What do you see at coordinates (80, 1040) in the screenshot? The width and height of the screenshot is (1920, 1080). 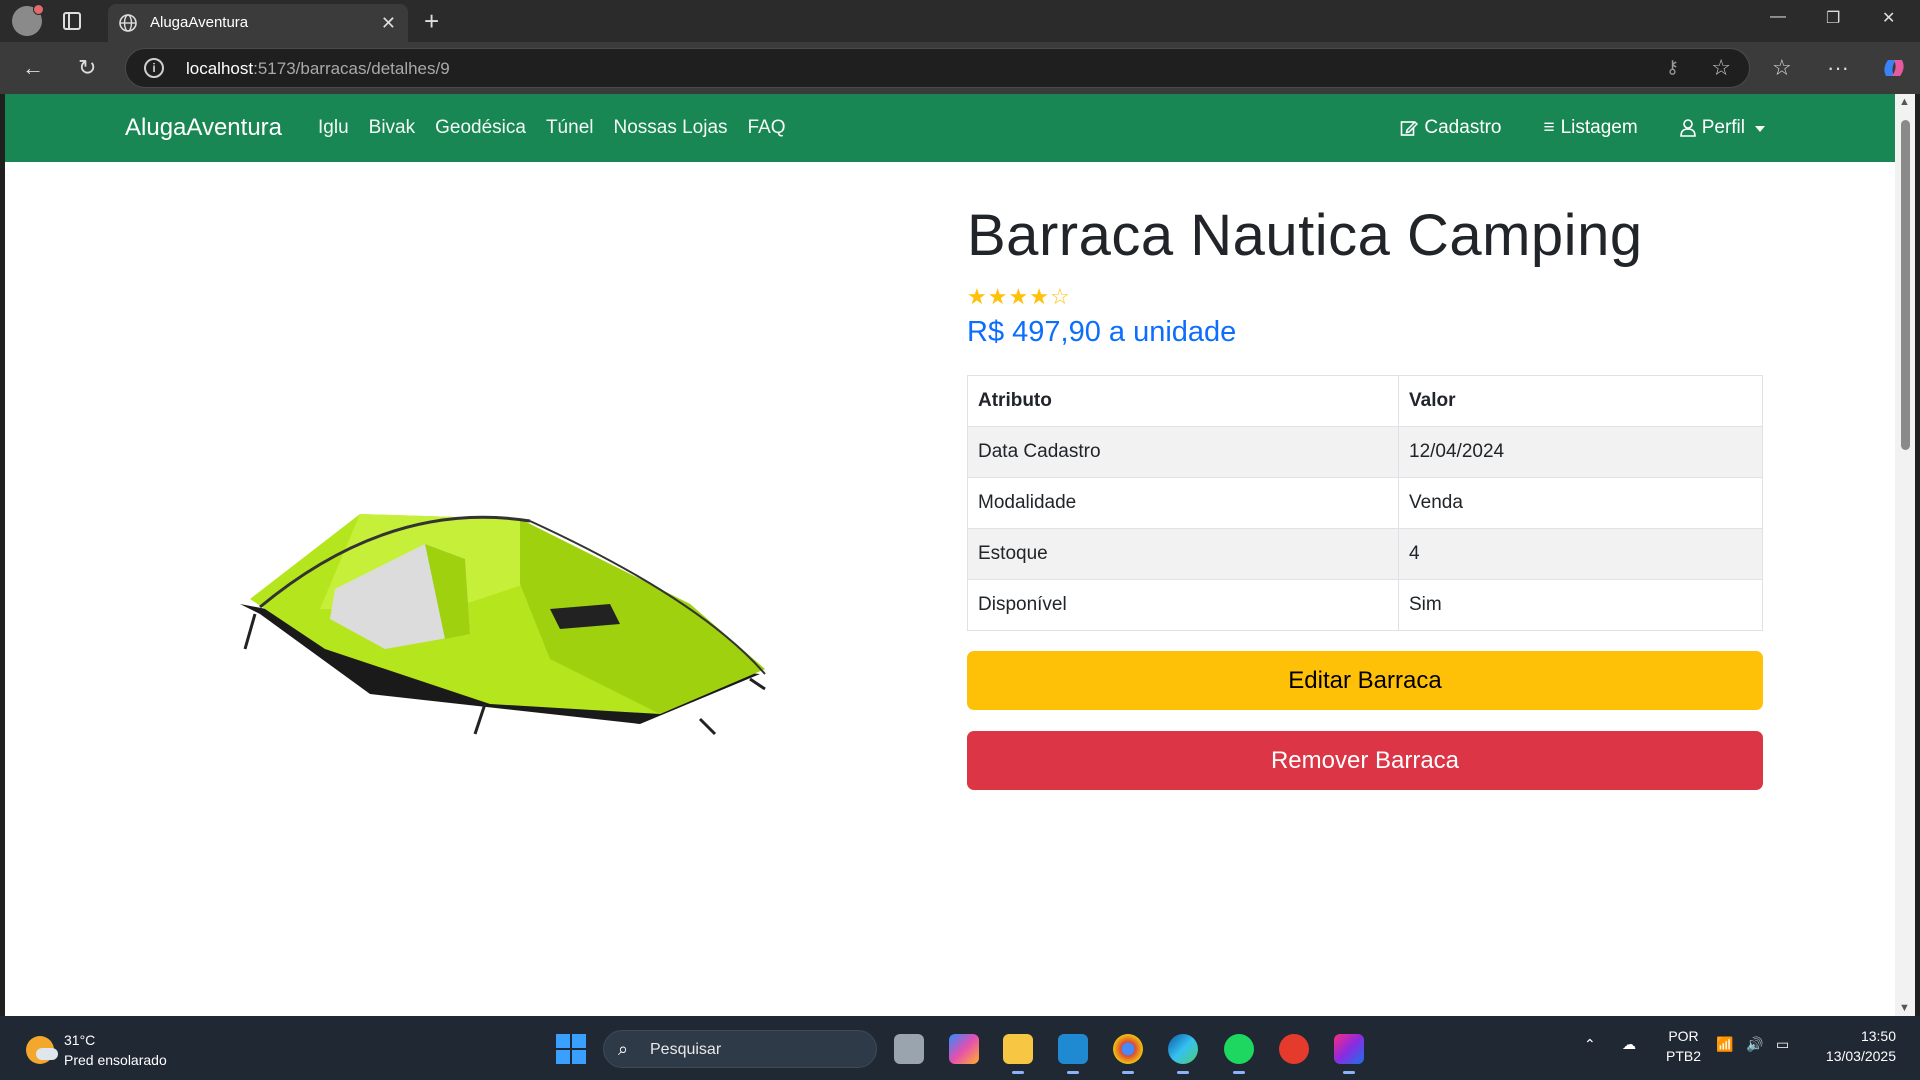 I see `weather-temperature: 31°C` at bounding box center [80, 1040].